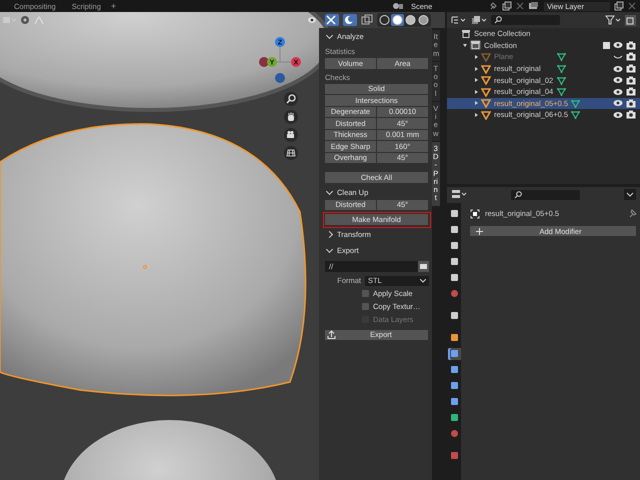  What do you see at coordinates (398, 6) in the screenshot?
I see `scene-icon` at bounding box center [398, 6].